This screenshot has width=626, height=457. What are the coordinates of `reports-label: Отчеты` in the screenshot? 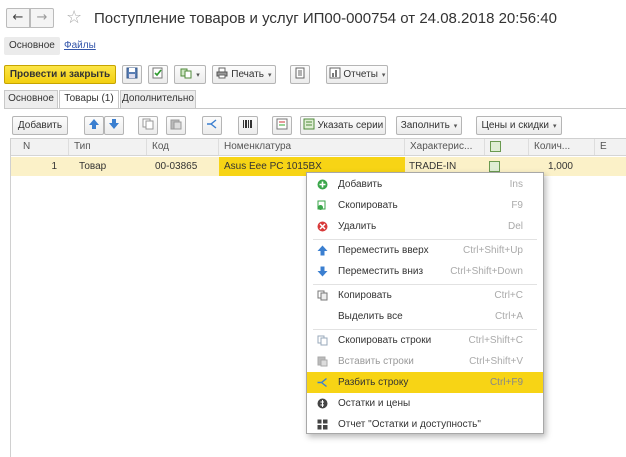 It's located at (360, 74).